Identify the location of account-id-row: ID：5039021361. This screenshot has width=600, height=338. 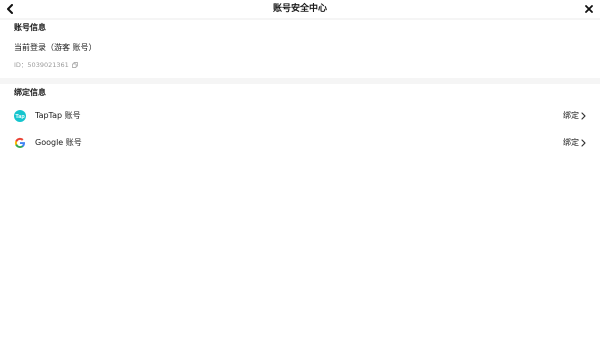
(46, 65).